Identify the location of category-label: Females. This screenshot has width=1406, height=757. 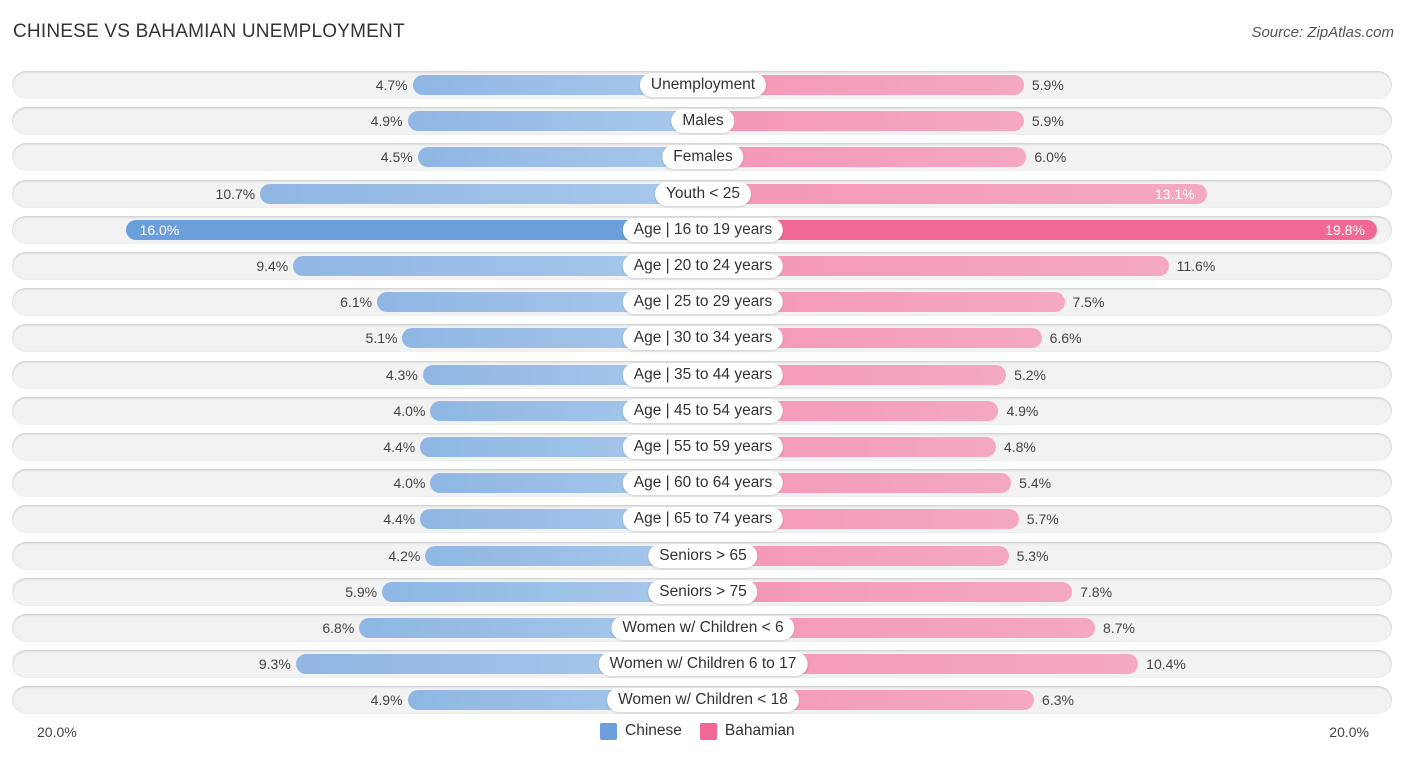
(703, 157).